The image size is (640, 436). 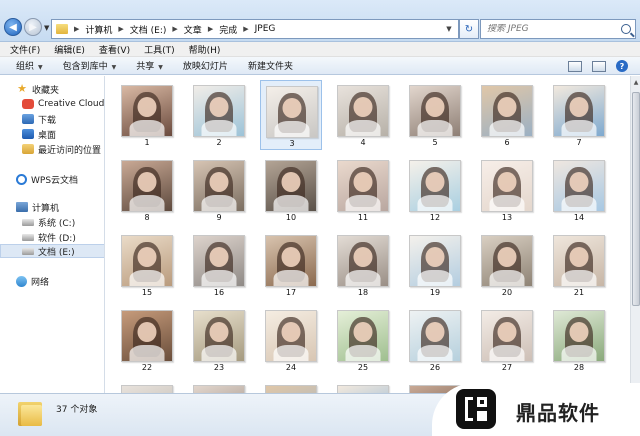 I want to click on menu-edit: 编辑(E), so click(x=69, y=49).